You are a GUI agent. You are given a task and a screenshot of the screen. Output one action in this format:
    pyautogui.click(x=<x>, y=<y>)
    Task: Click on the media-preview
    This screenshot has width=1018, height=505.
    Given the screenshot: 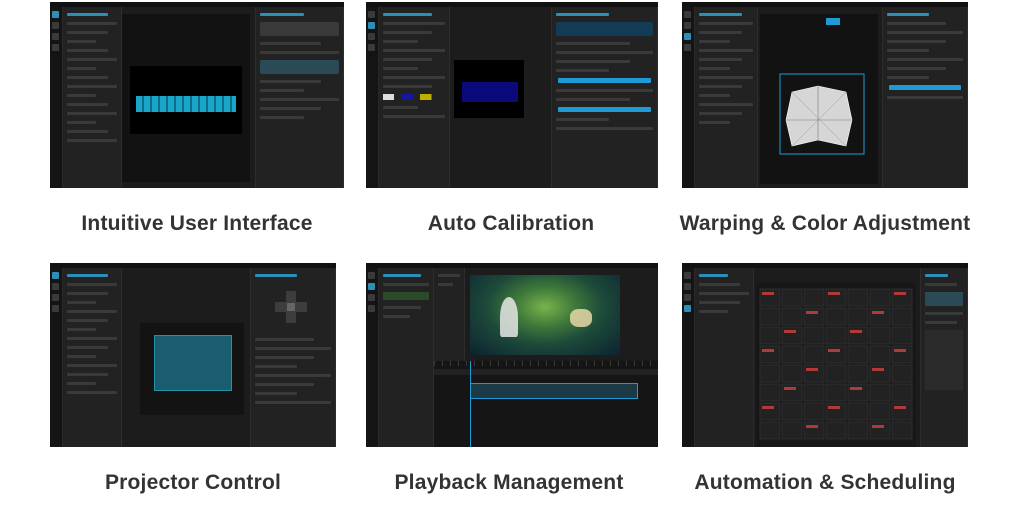 What is the action you would take?
    pyautogui.click(x=545, y=315)
    